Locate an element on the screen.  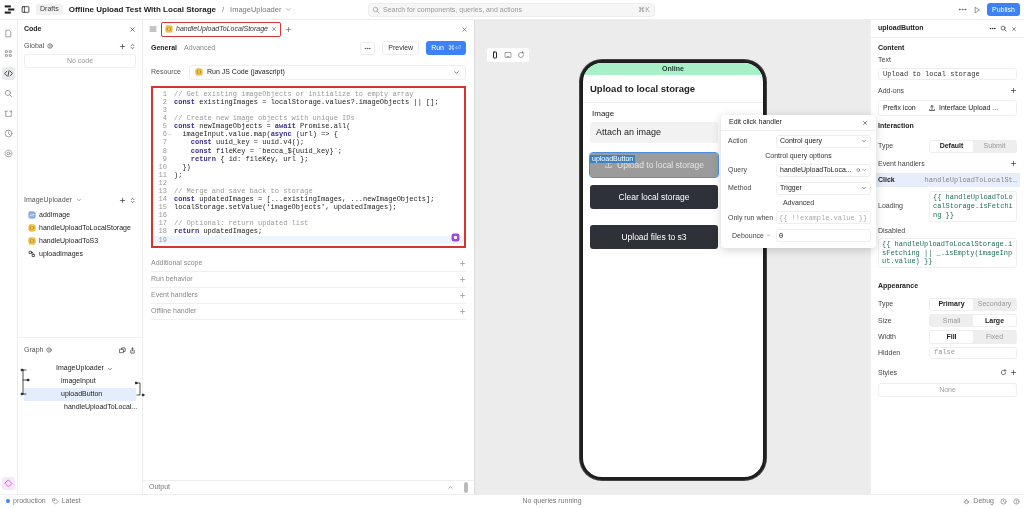
desktop-icon is located at coordinates (508, 55).